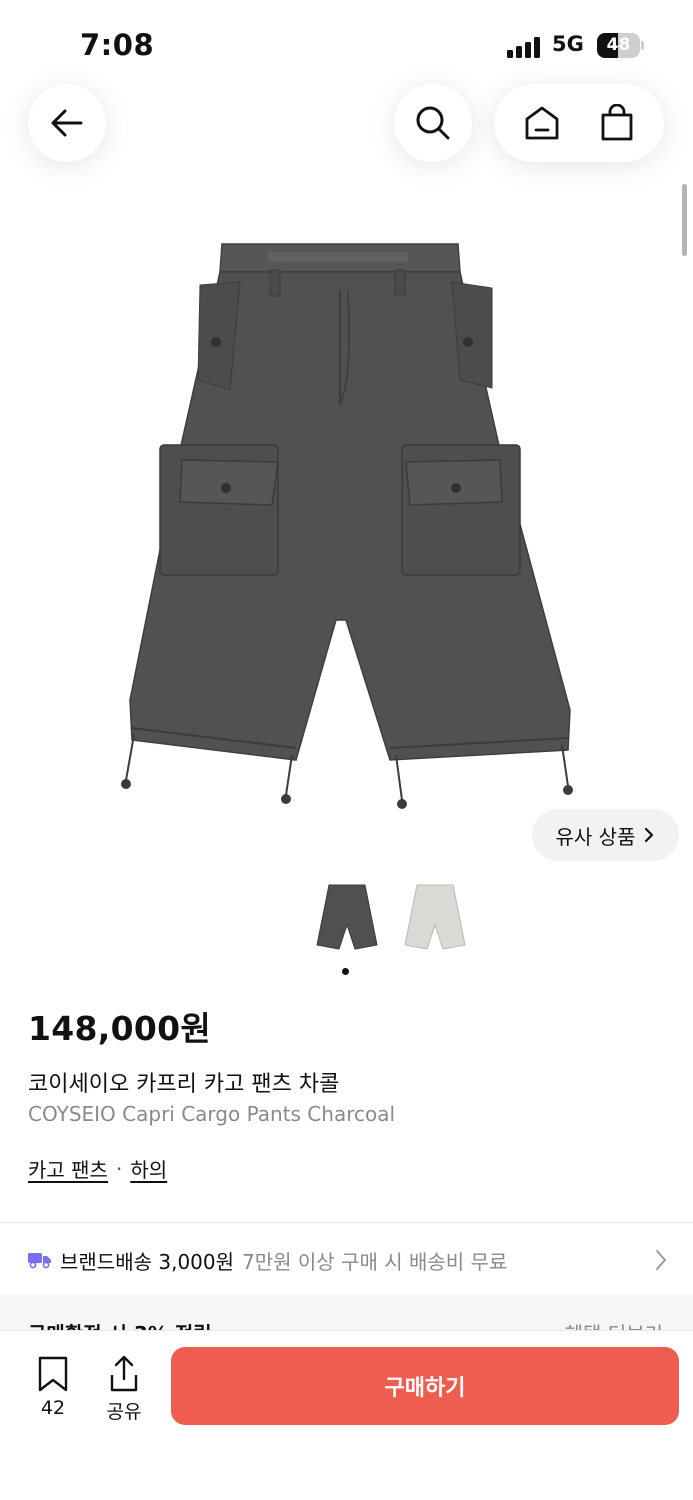  Describe the element at coordinates (124, 1412) in the screenshot. I see `share-label: 공유` at that location.